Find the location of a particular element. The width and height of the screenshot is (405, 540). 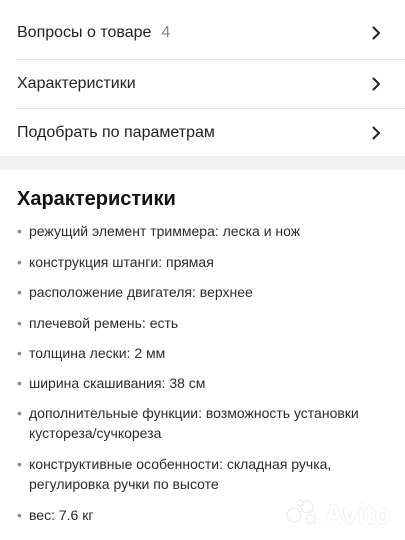

nav-item-select-by-params: Подобрать по параметрам is located at coordinates (202, 133).